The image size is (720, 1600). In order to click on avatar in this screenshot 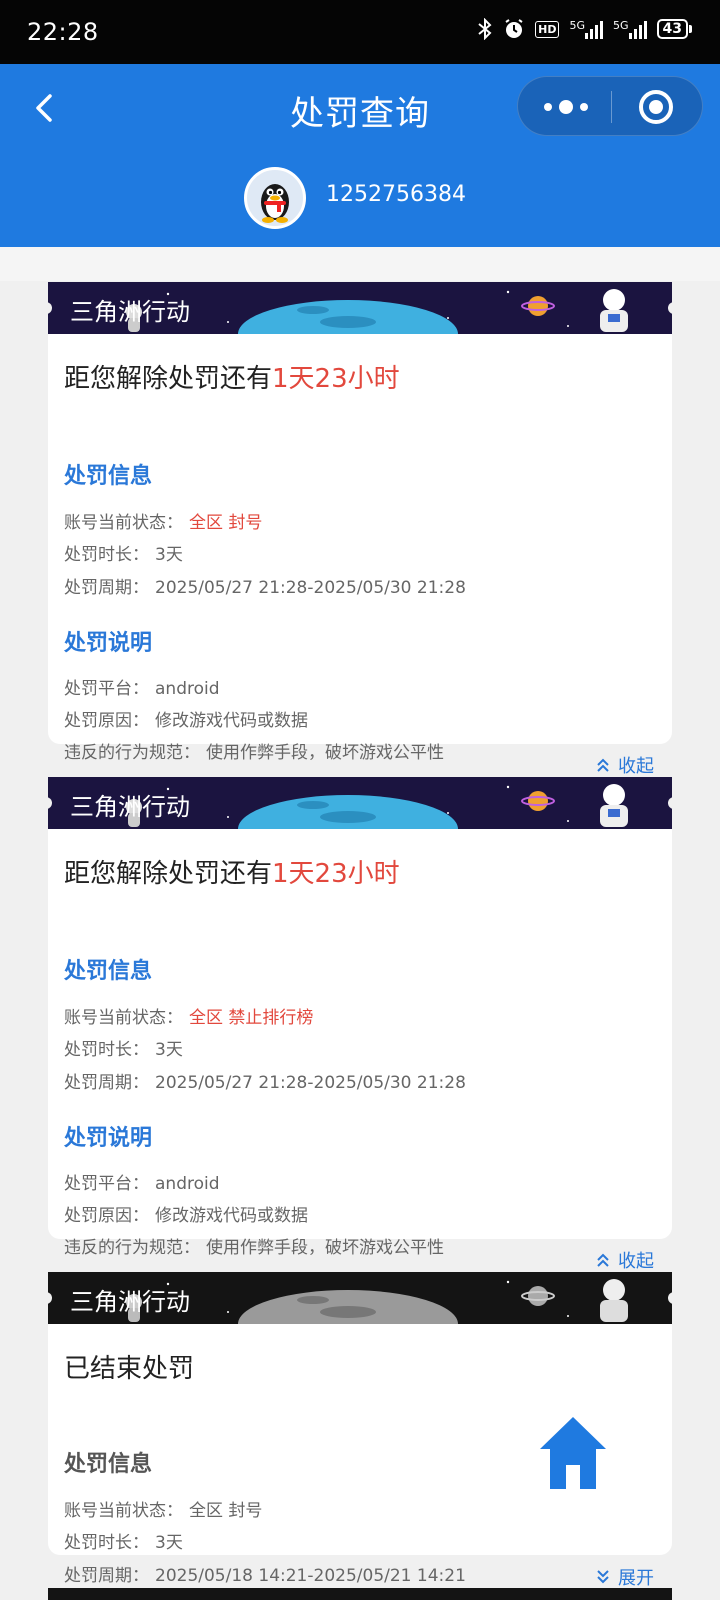, I will do `click(275, 198)`.